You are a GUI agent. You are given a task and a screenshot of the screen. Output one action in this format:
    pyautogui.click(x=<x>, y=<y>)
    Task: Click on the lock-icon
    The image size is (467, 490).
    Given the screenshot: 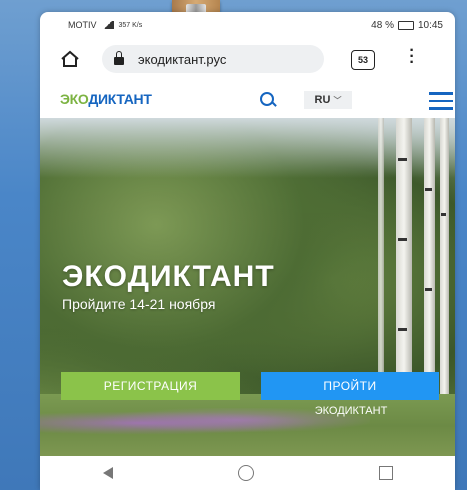 What is the action you would take?
    pyautogui.click(x=119, y=58)
    